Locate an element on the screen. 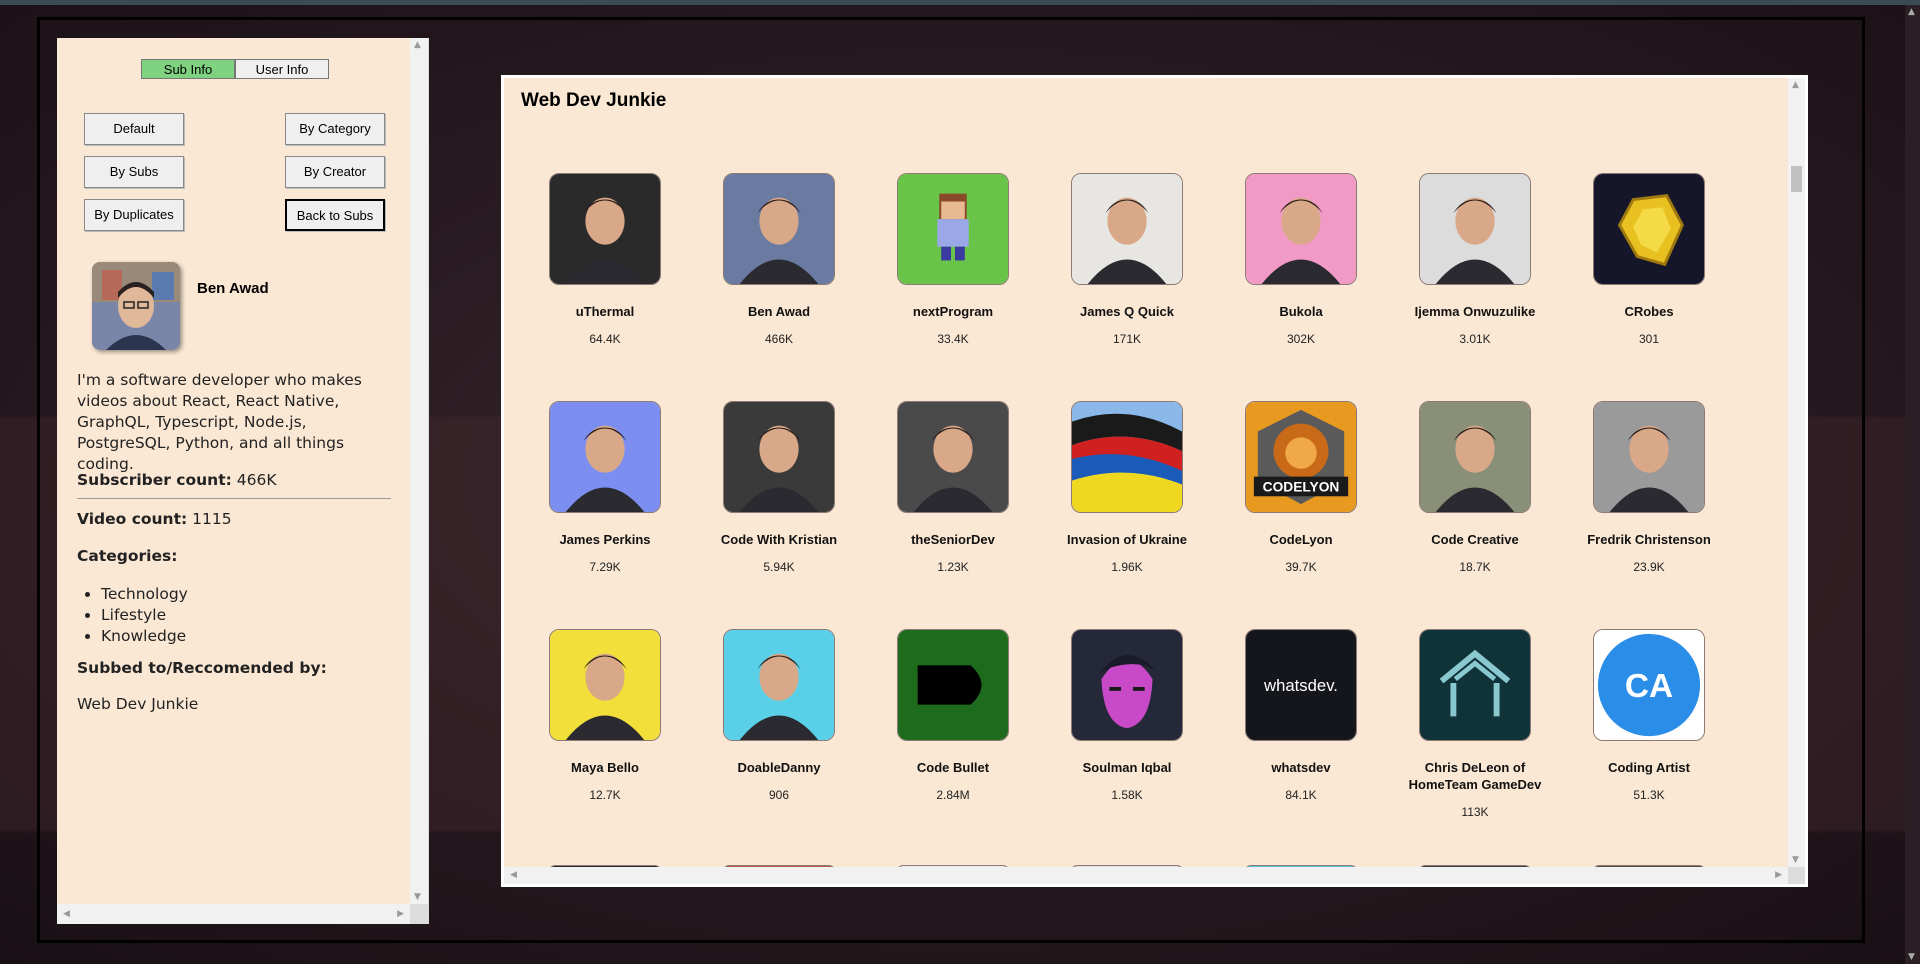 The width and height of the screenshot is (1920, 964). svg-text: CODELYON is located at coordinates (1301, 486).